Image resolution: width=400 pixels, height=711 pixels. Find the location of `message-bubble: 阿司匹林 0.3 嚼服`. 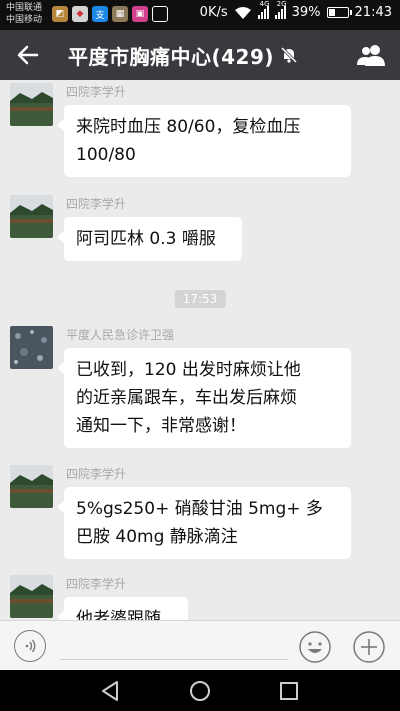

message-bubble: 阿司匹林 0.3 嚼服 is located at coordinates (149, 239).